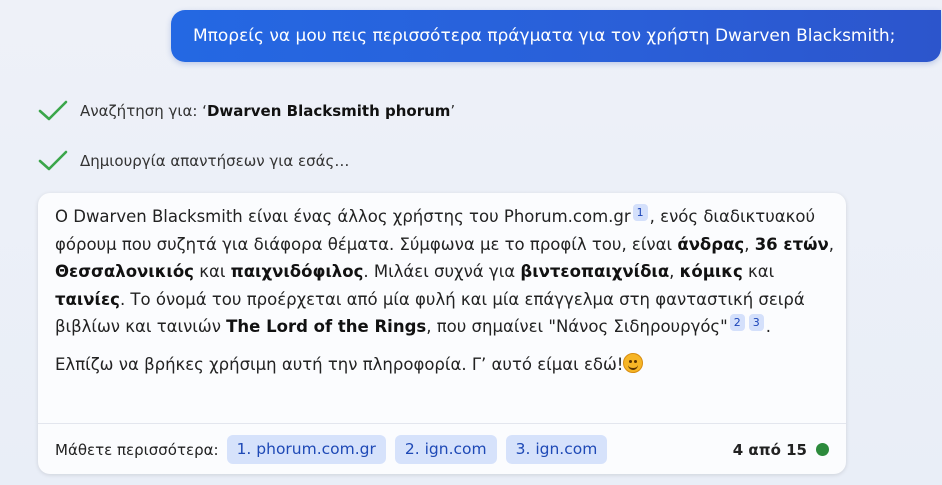 The width and height of the screenshot is (942, 485). What do you see at coordinates (453, 111) in the screenshot?
I see `search-label-suffix: ’` at bounding box center [453, 111].